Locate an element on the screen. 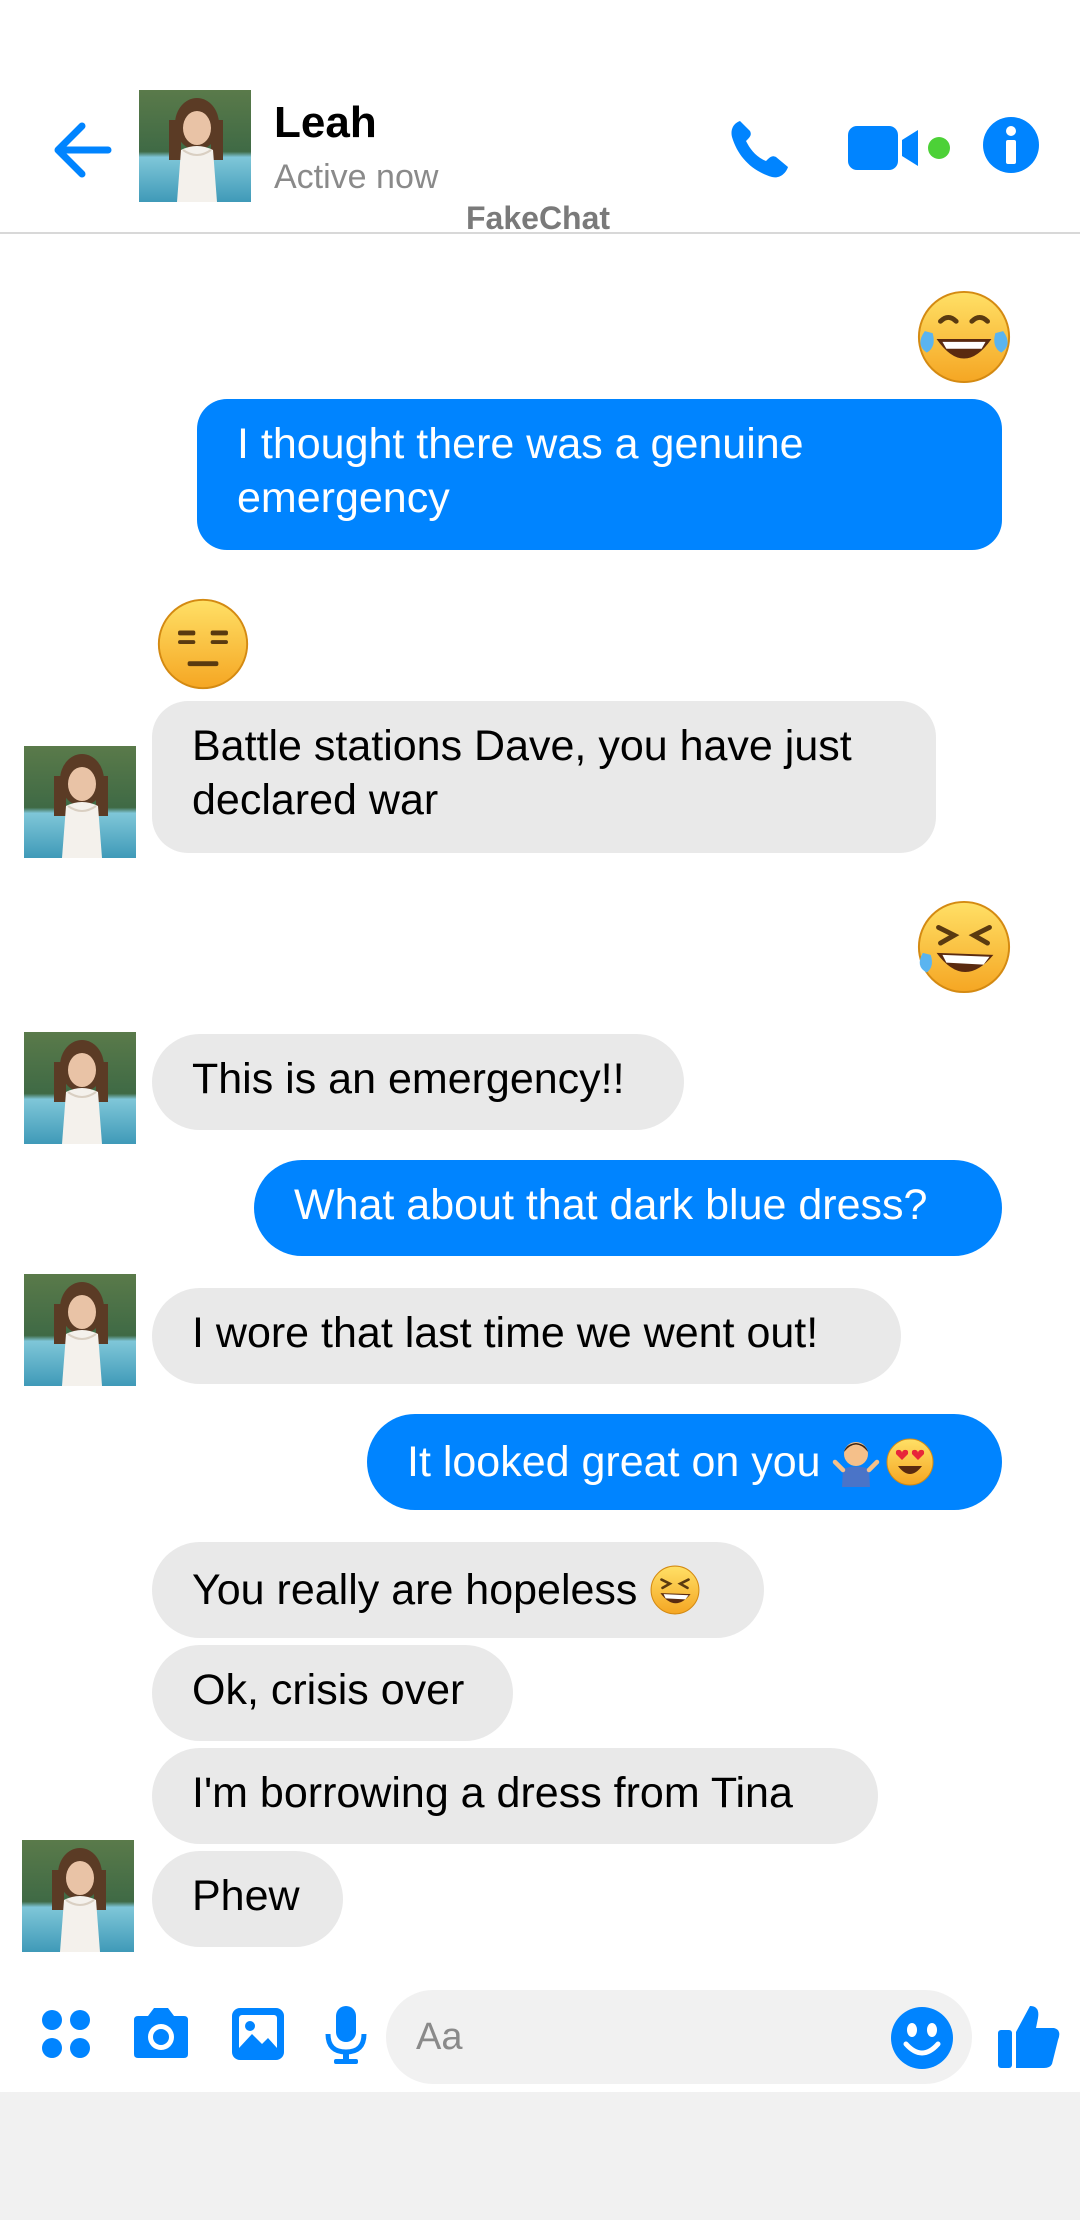 The height and width of the screenshot is (2220, 1080). tears-of-joy-emoji-icon is located at coordinates (964, 337).